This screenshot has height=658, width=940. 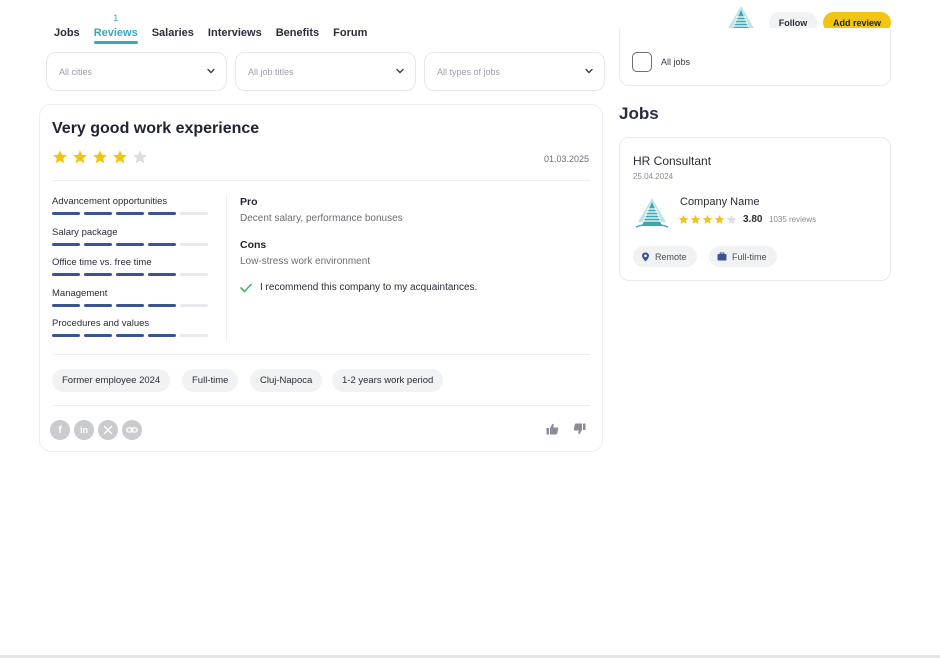 What do you see at coordinates (60, 430) in the screenshot?
I see `facebook-icon: f` at bounding box center [60, 430].